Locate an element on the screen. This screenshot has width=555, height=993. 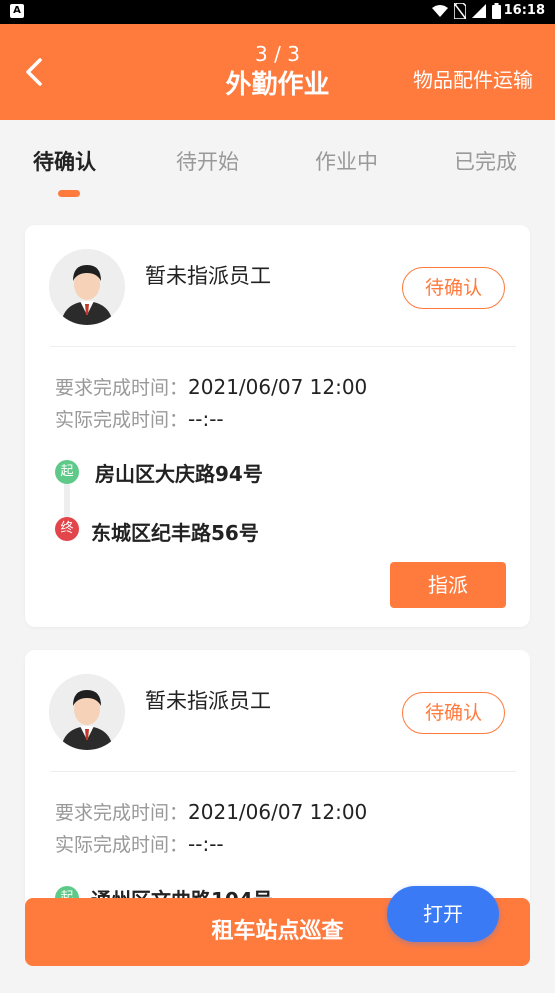
signal-icon is located at coordinates (479, 11).